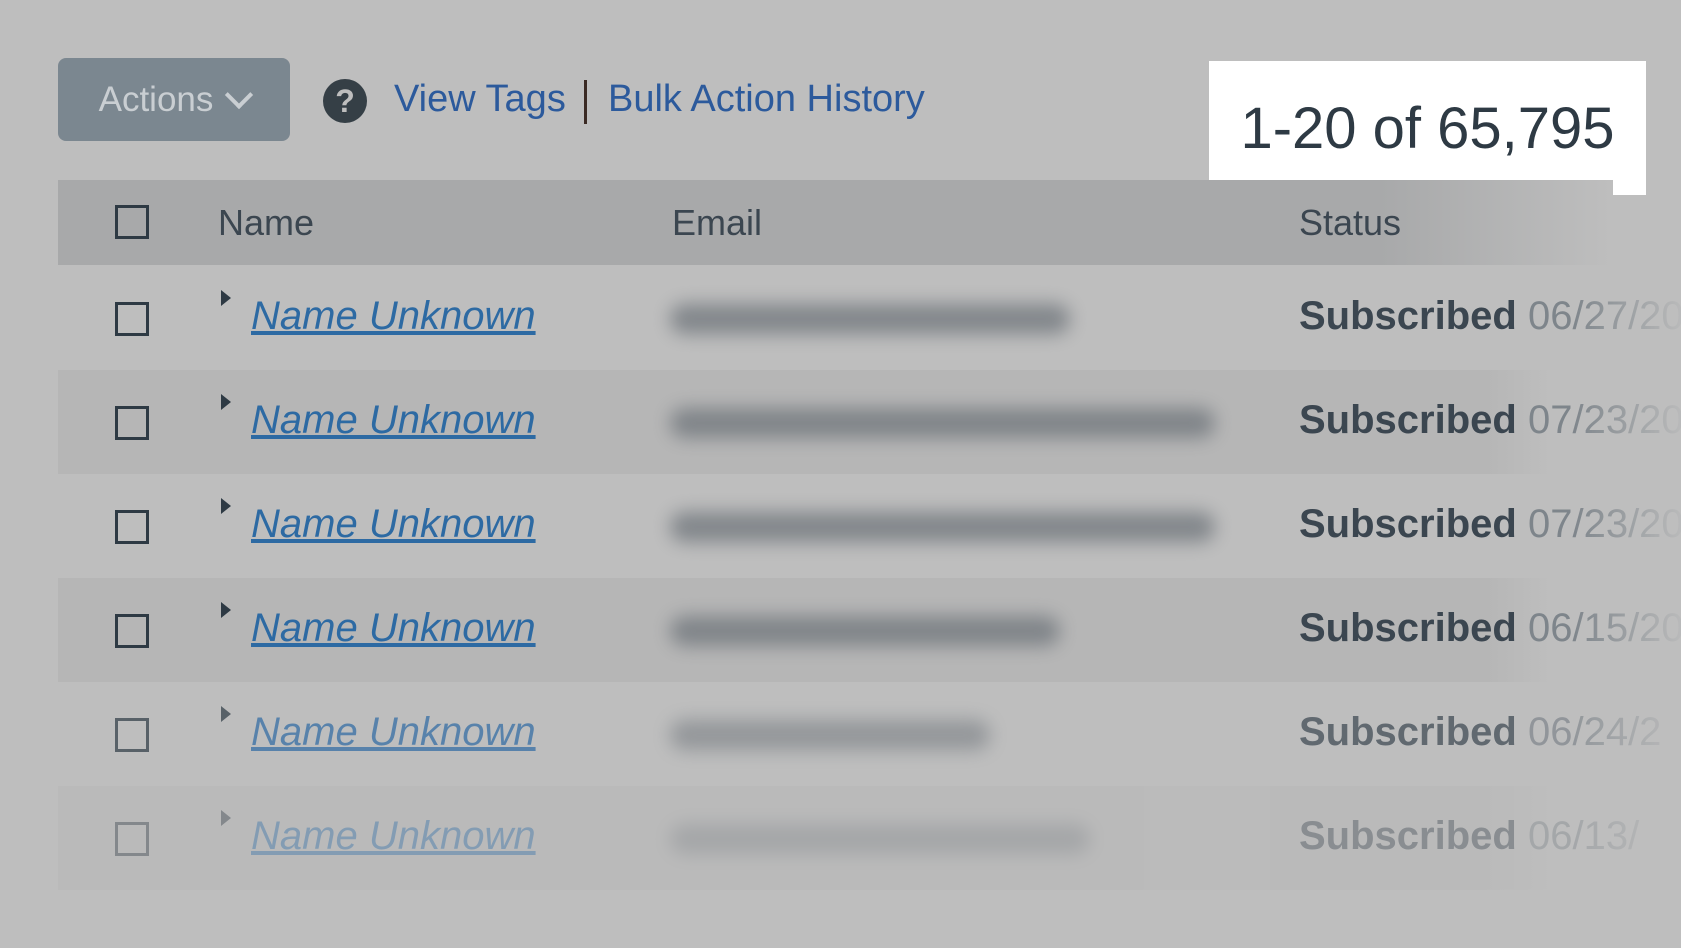 The image size is (1681, 948). Describe the element at coordinates (1604, 628) in the screenshot. I see `status-date: 06/15/20` at that location.